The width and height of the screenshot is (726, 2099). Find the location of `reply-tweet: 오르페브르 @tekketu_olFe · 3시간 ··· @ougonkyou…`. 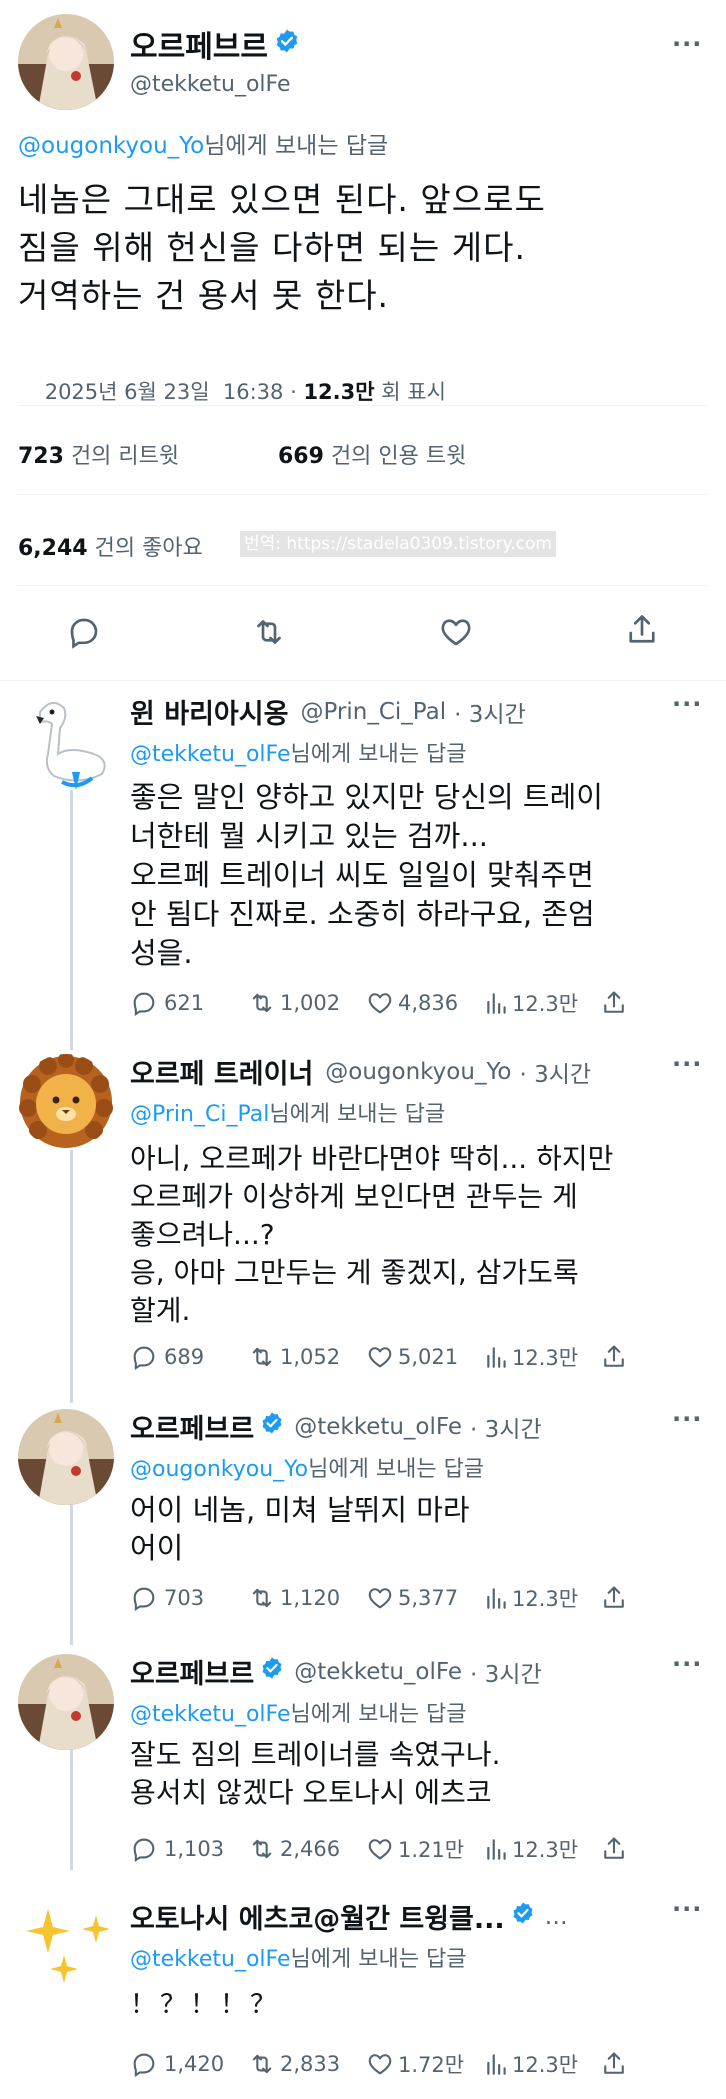

reply-tweet: 오르페브르 @tekketu_olFe · 3시간 ··· @ougonkyou… is located at coordinates (363, 1519).